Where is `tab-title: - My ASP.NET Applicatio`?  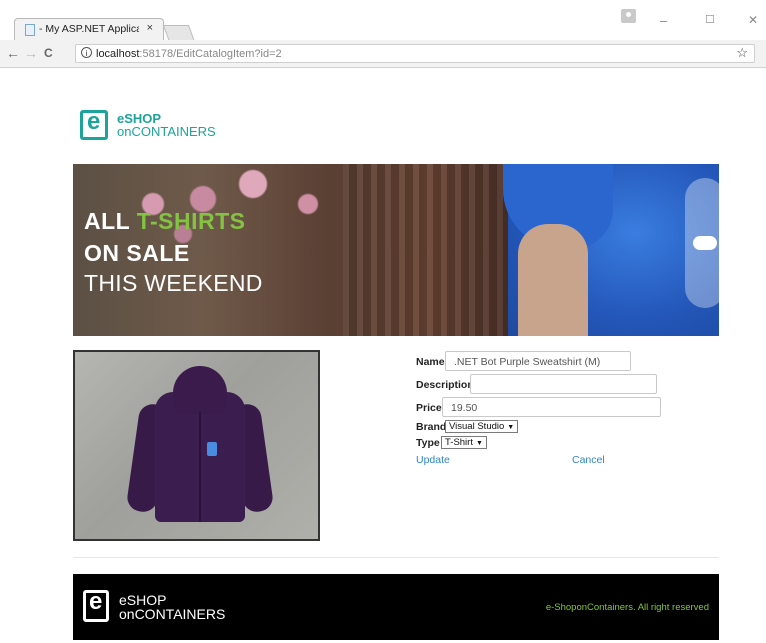
tab-title: - My ASP.NET Applicatio is located at coordinates (89, 29).